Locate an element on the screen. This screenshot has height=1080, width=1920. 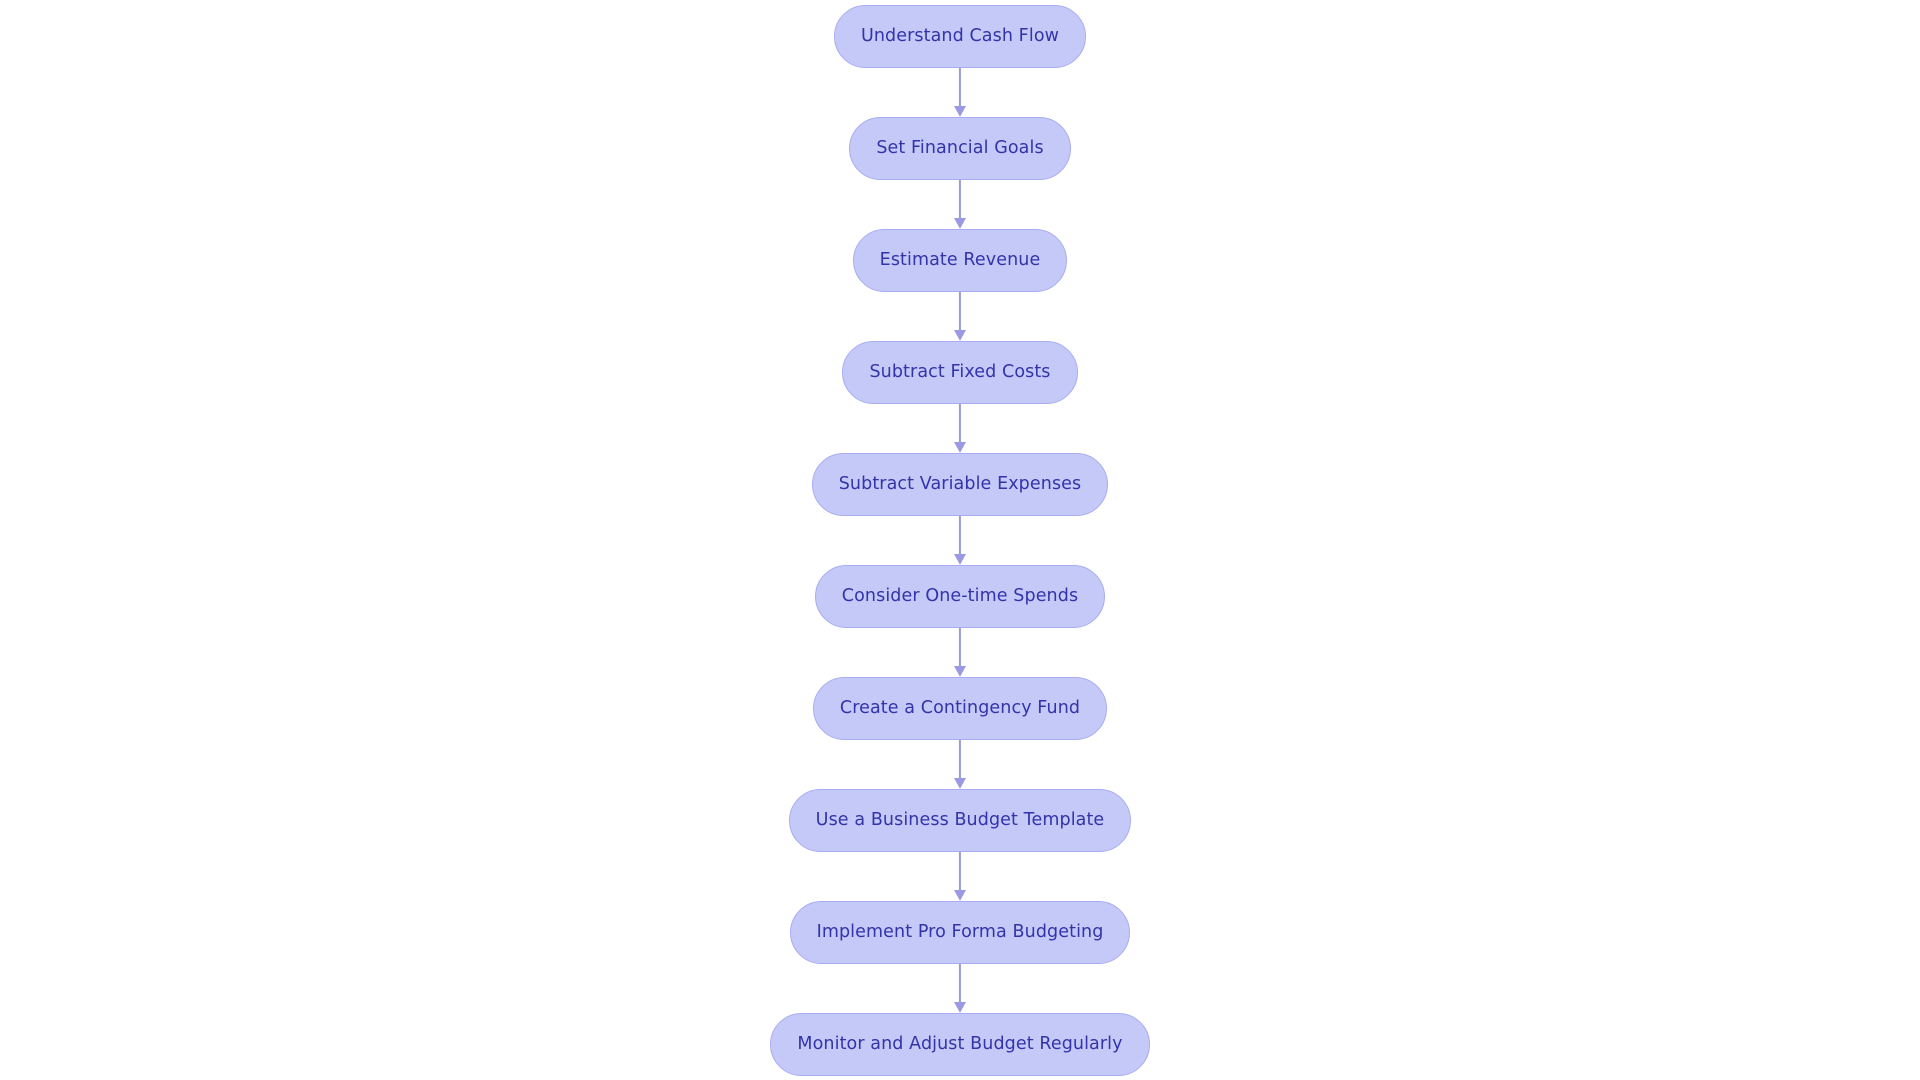
flow-node-implement-pro-forma-budgeting: Implement Pro Forma Budgeting is located at coordinates (960, 932).